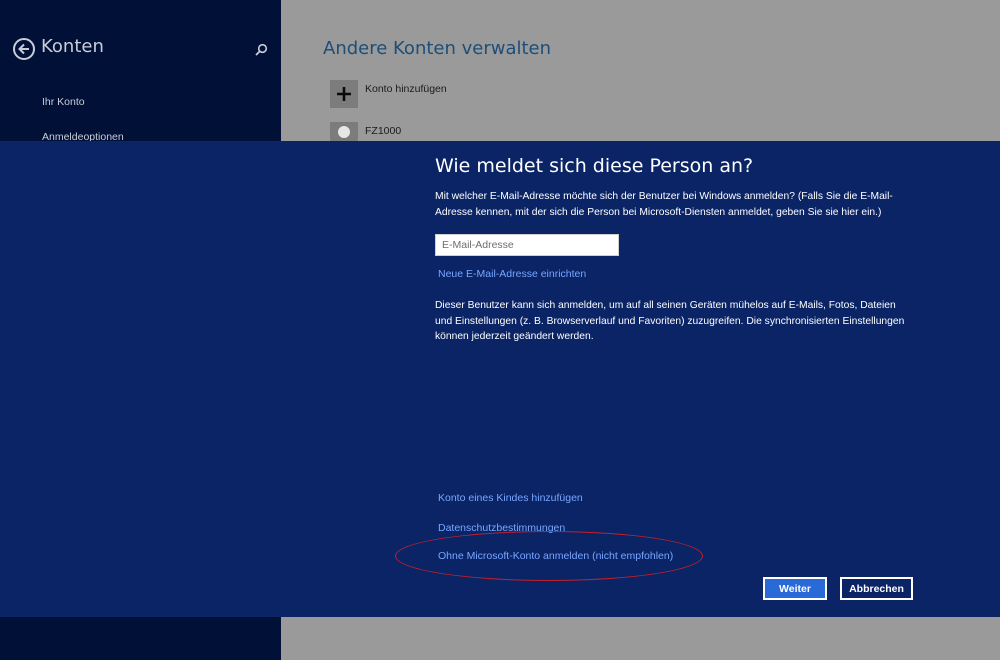 The height and width of the screenshot is (660, 1000). I want to click on cancel-button: Abbrechen, so click(876, 588).